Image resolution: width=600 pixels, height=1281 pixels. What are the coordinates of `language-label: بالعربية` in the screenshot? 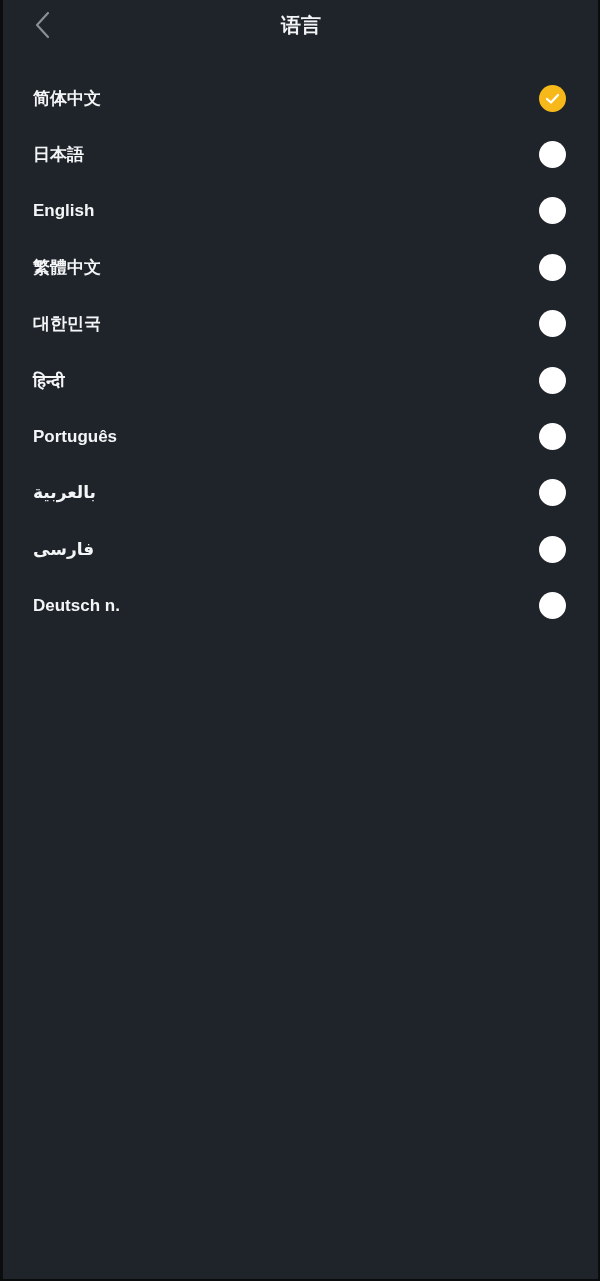 It's located at (64, 493).